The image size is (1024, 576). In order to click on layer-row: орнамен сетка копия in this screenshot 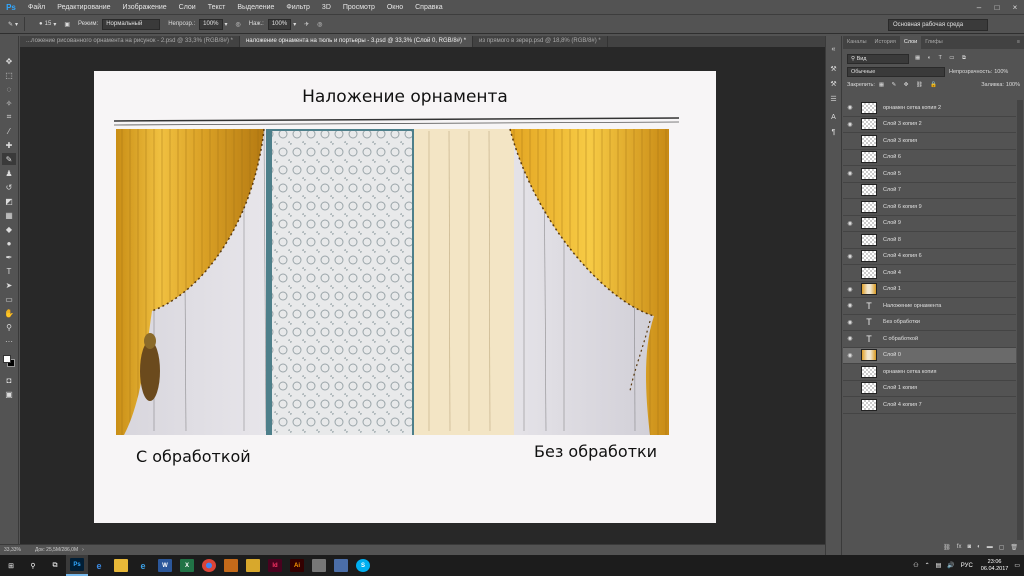, I will do `click(929, 372)`.